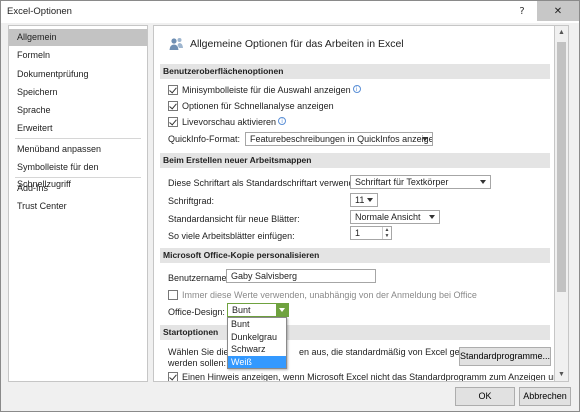  What do you see at coordinates (355, 332) in the screenshot?
I see `section-start-options: Startoptionen` at bounding box center [355, 332].